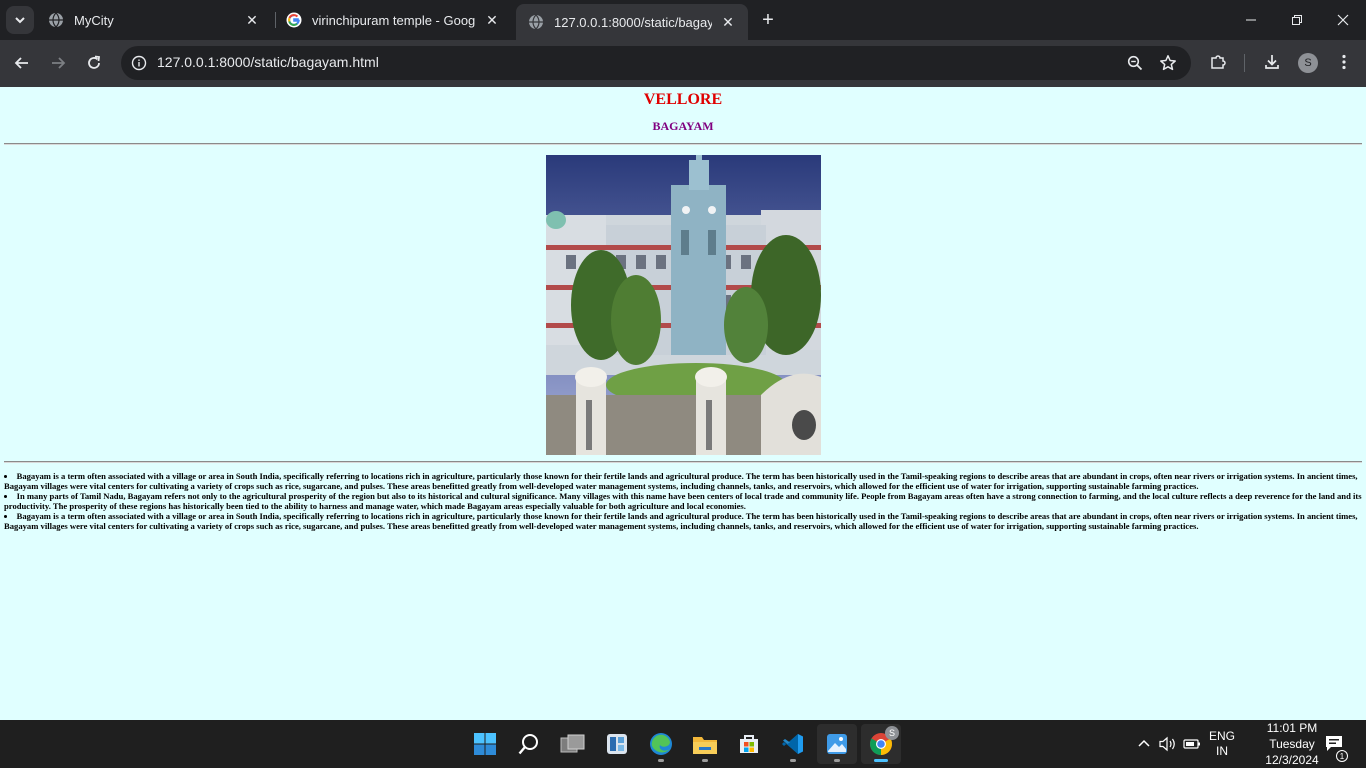 This screenshot has width=1366, height=768. Describe the element at coordinates (1221, 736) in the screenshot. I see `language-code: ENG` at that location.